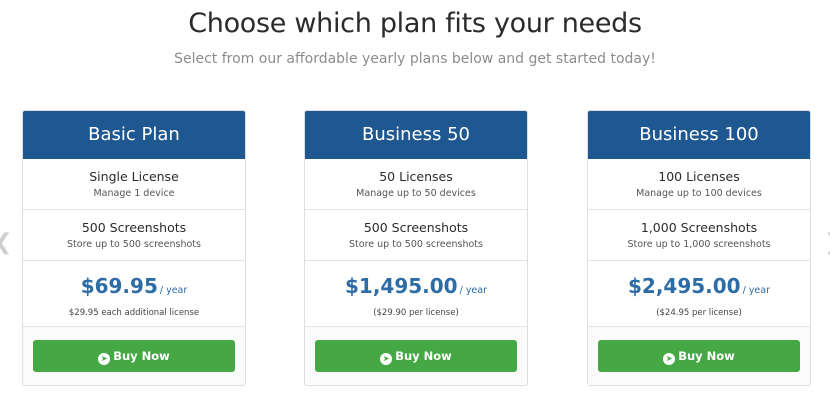 Image resolution: width=830 pixels, height=414 pixels. Describe the element at coordinates (416, 176) in the screenshot. I see `feature-title: 50 Licenses` at that location.